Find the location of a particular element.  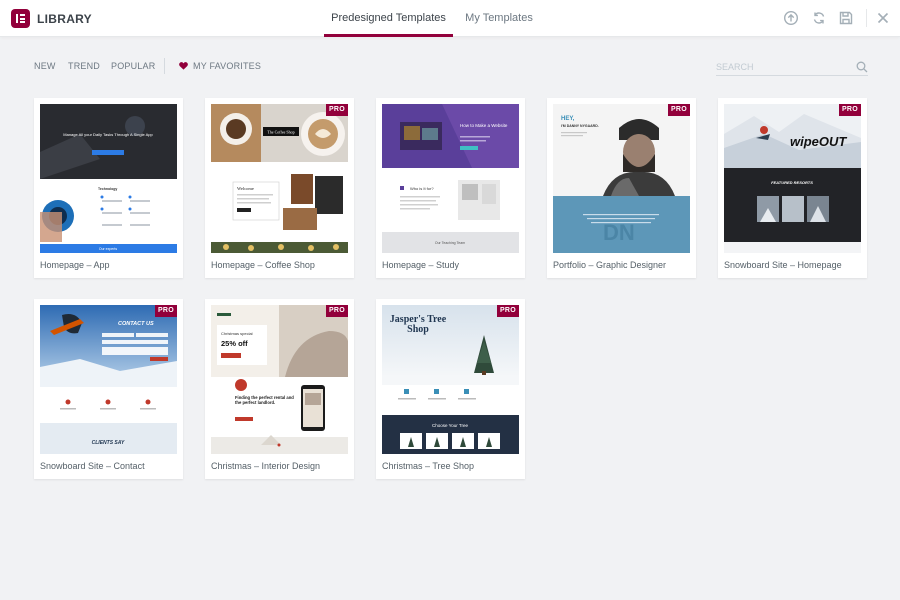

search-box is located at coordinates (792, 67).